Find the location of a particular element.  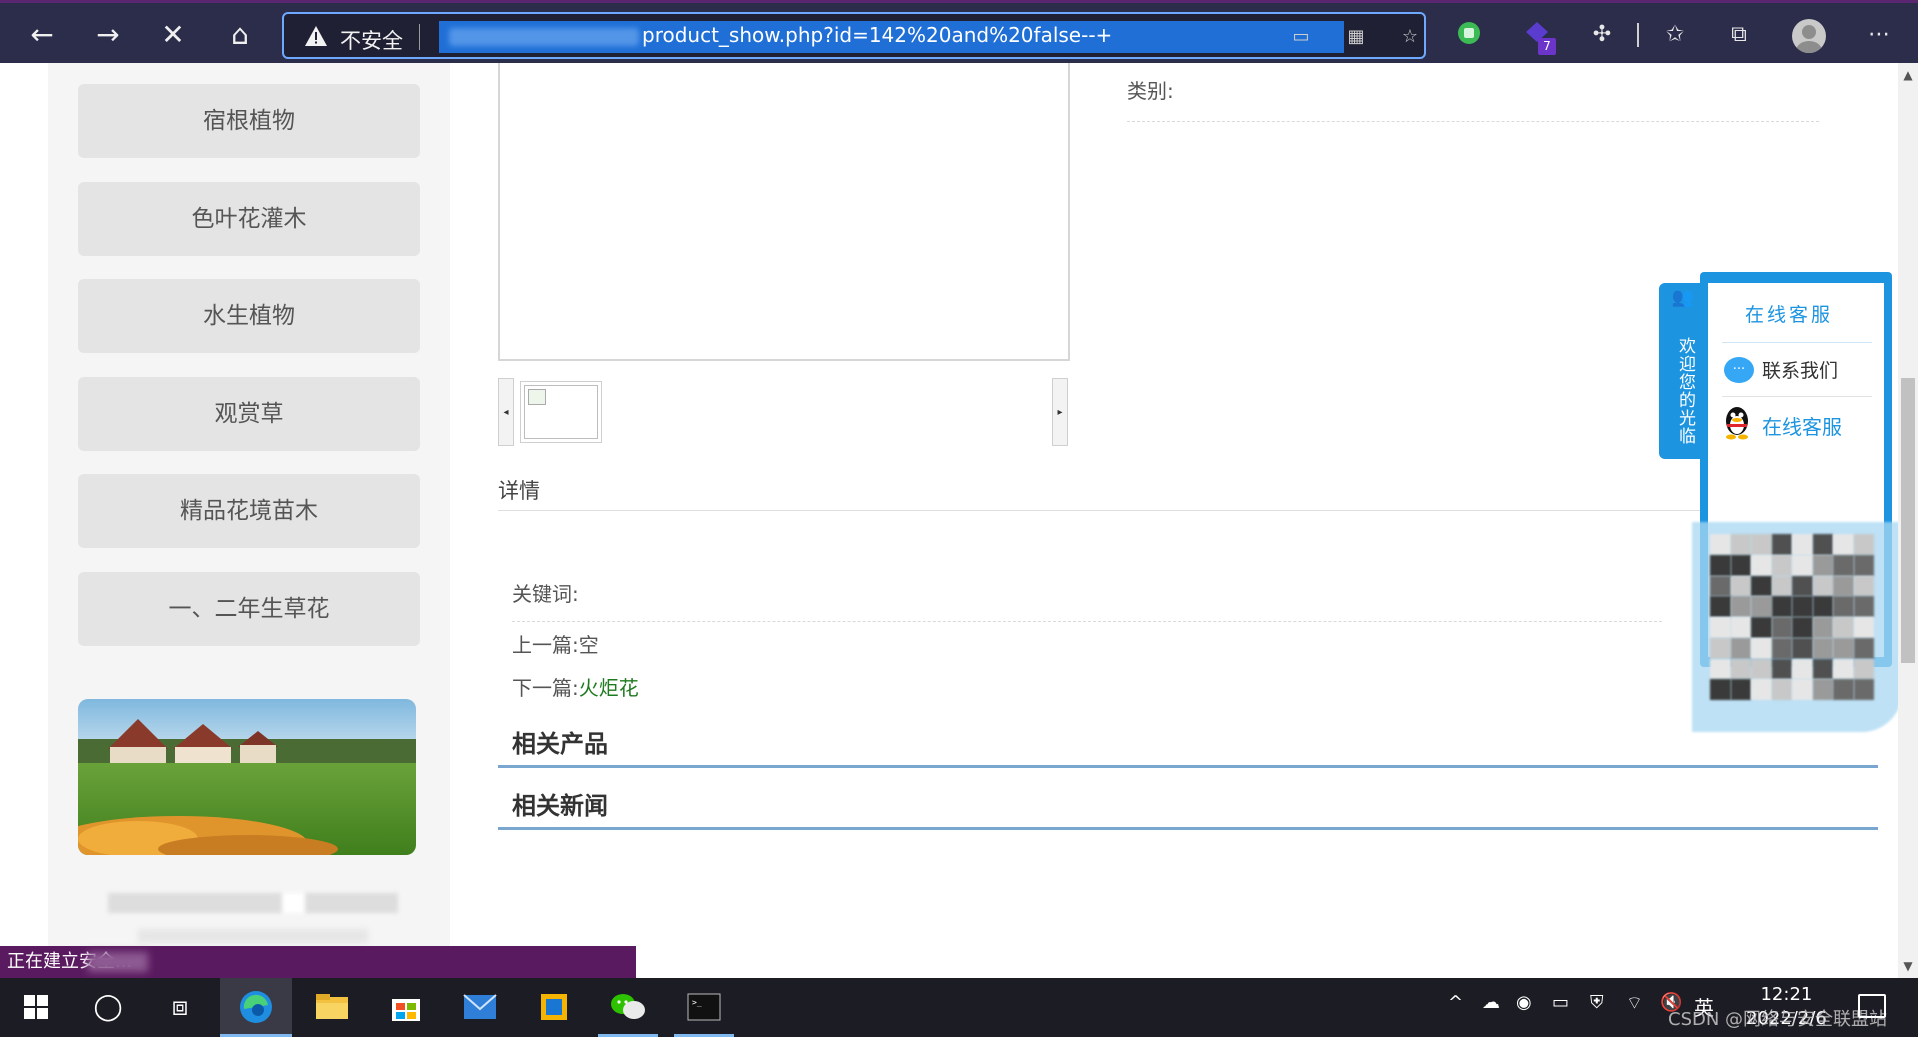

category-label: 类别: is located at coordinates (1150, 91).